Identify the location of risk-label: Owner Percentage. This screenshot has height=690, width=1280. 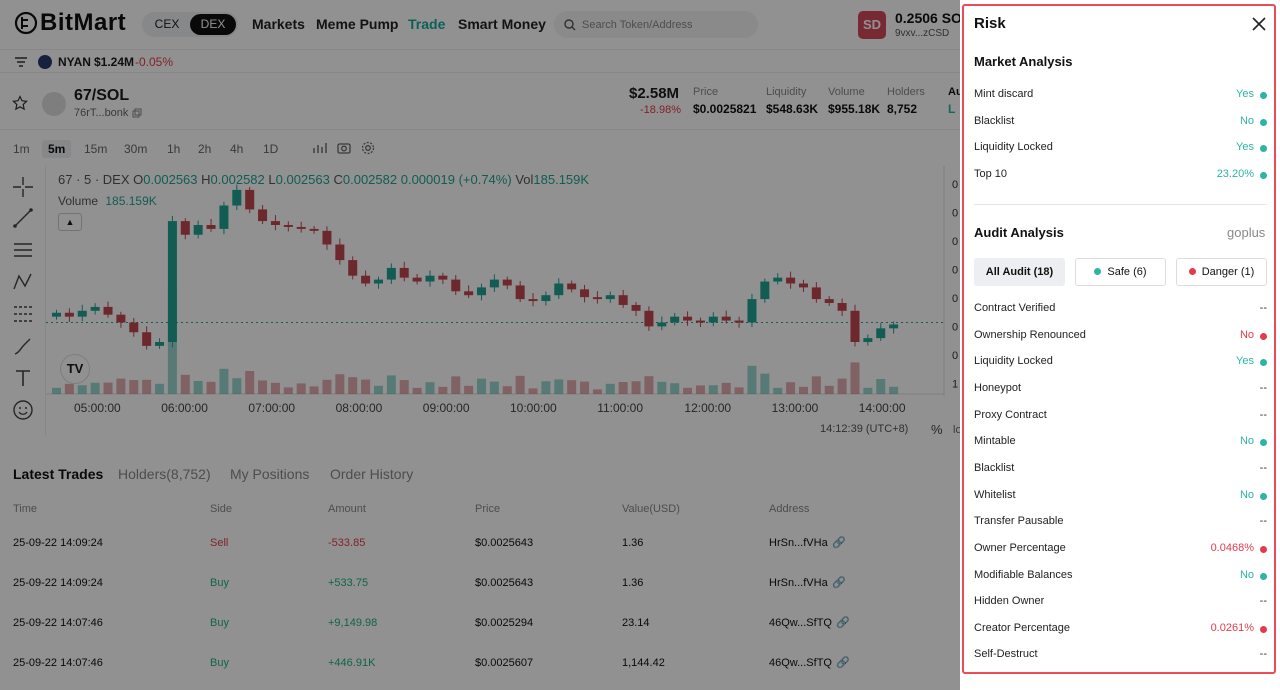
(1020, 547).